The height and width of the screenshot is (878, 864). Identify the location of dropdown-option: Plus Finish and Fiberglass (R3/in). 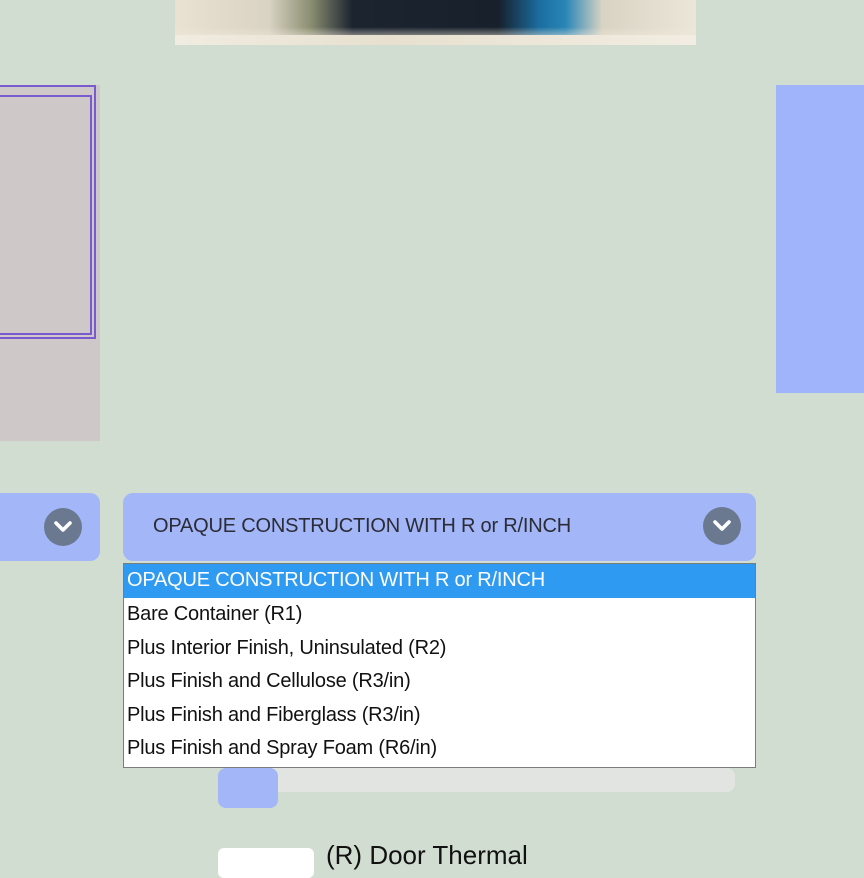
(439, 716).